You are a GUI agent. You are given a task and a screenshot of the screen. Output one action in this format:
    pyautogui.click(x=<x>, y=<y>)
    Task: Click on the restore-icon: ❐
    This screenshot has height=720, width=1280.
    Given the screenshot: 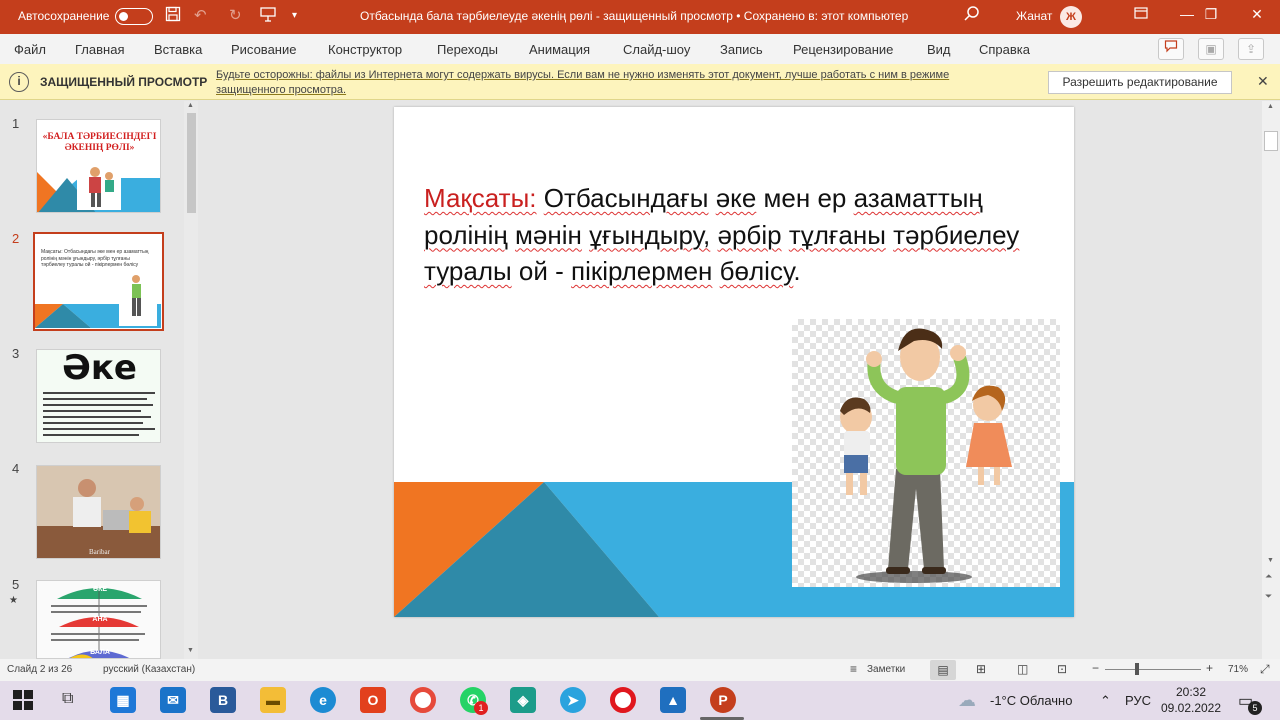 What is the action you would take?
    pyautogui.click(x=1211, y=14)
    